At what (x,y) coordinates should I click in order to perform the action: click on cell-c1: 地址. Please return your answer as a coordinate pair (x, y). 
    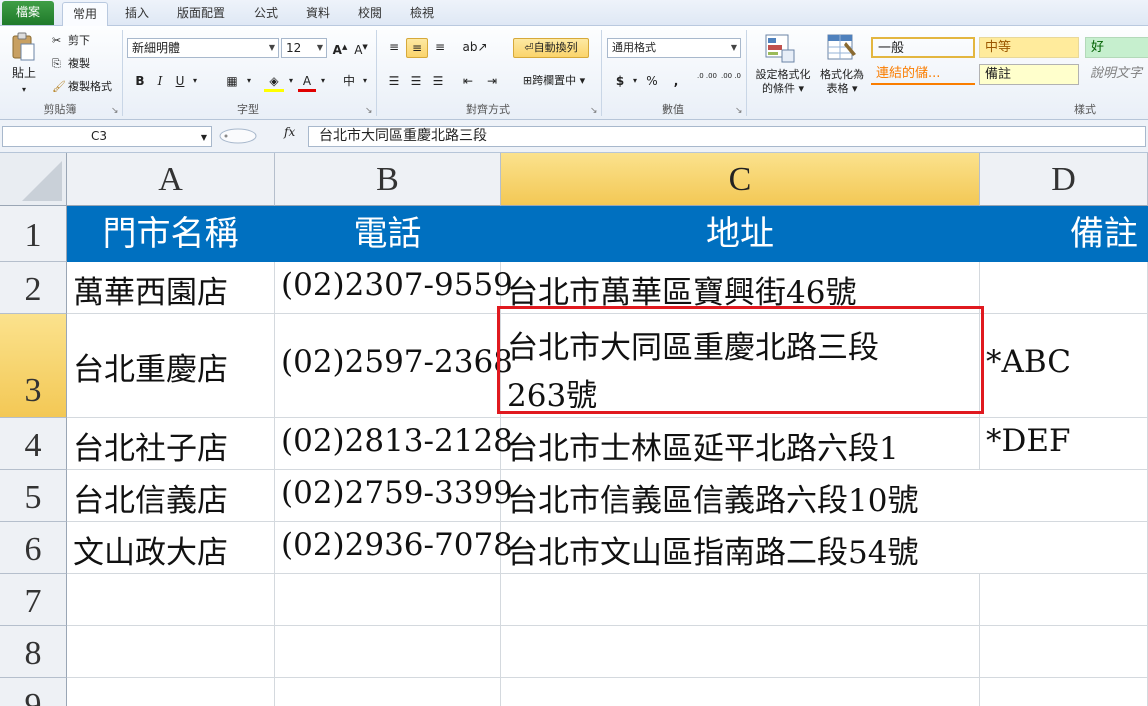
    Looking at the image, I should click on (740, 234).